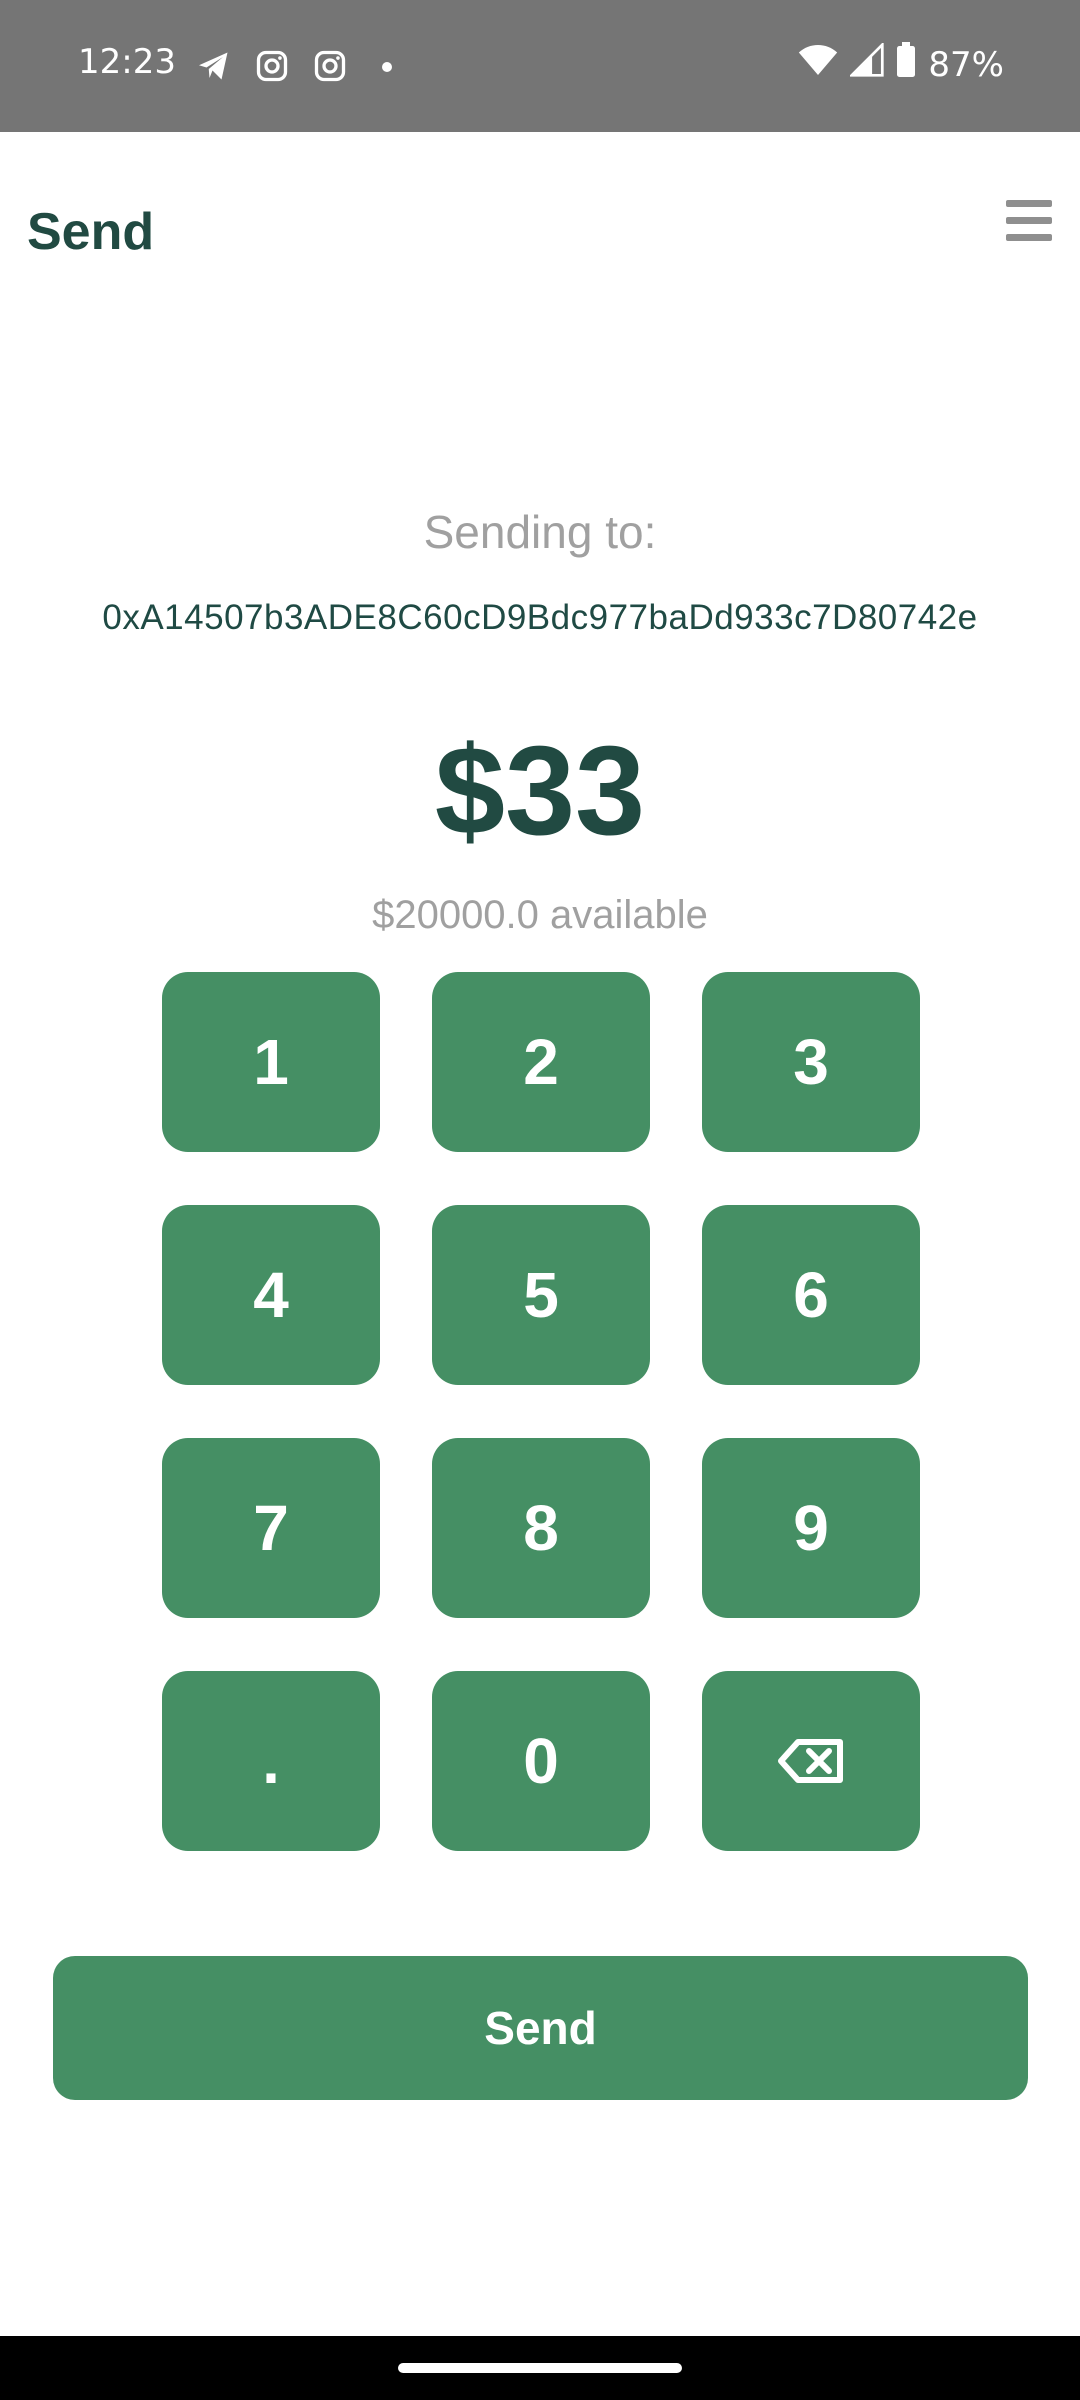  Describe the element at coordinates (387, 67) in the screenshot. I see `more-notifications-dot` at that location.